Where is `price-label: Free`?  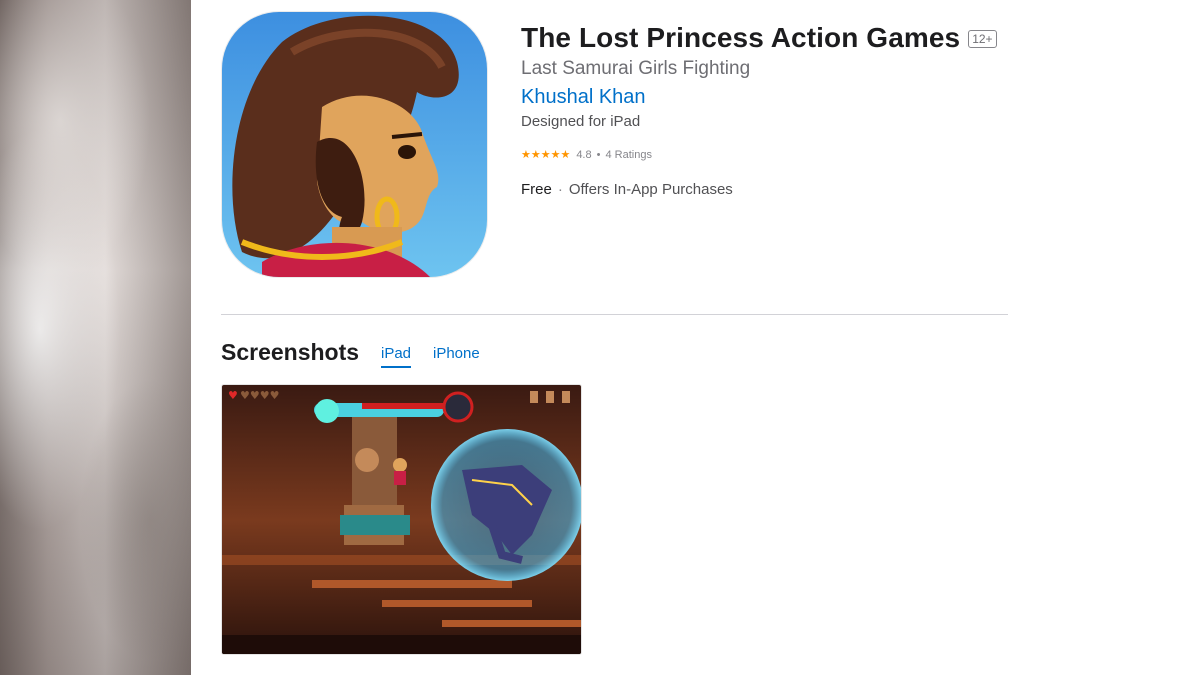
price-label: Free is located at coordinates (536, 189).